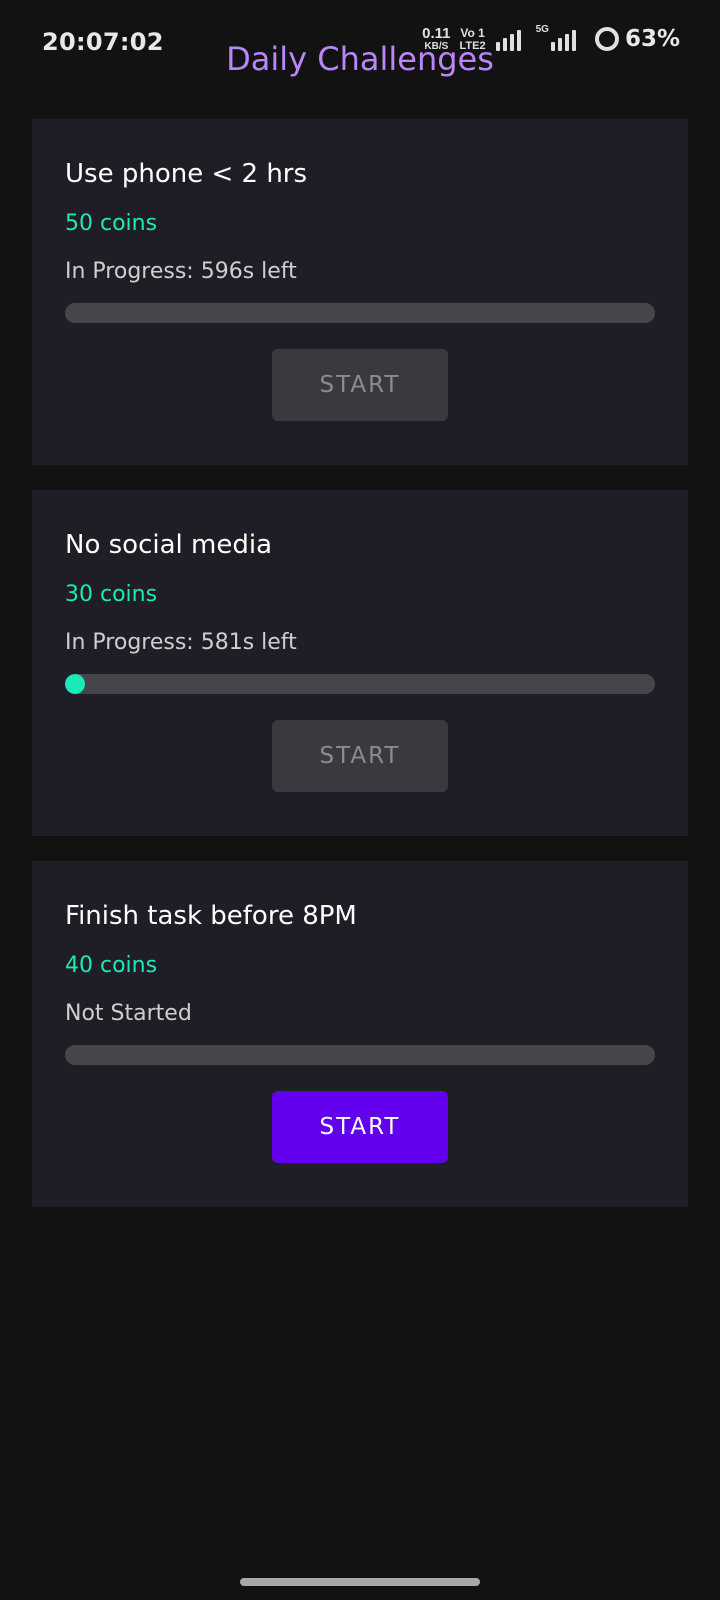 The height and width of the screenshot is (1600, 720). I want to click on home-indicator, so click(360, 1582).